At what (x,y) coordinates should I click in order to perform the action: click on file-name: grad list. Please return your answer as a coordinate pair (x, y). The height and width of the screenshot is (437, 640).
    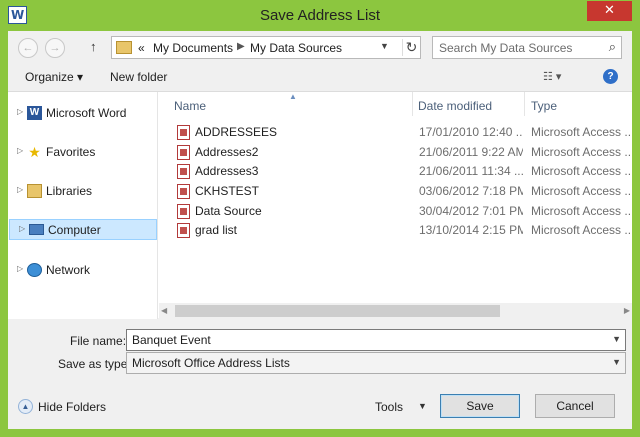
    Looking at the image, I should click on (216, 230).